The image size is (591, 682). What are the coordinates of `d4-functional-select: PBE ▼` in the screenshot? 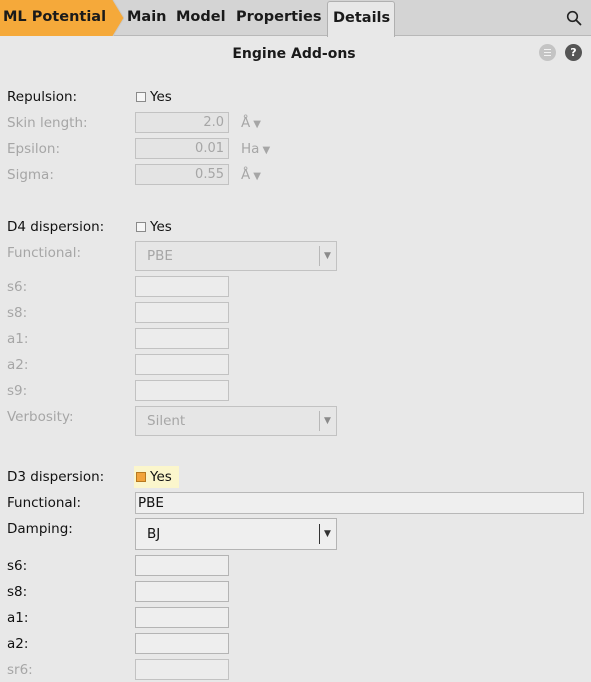 It's located at (236, 256).